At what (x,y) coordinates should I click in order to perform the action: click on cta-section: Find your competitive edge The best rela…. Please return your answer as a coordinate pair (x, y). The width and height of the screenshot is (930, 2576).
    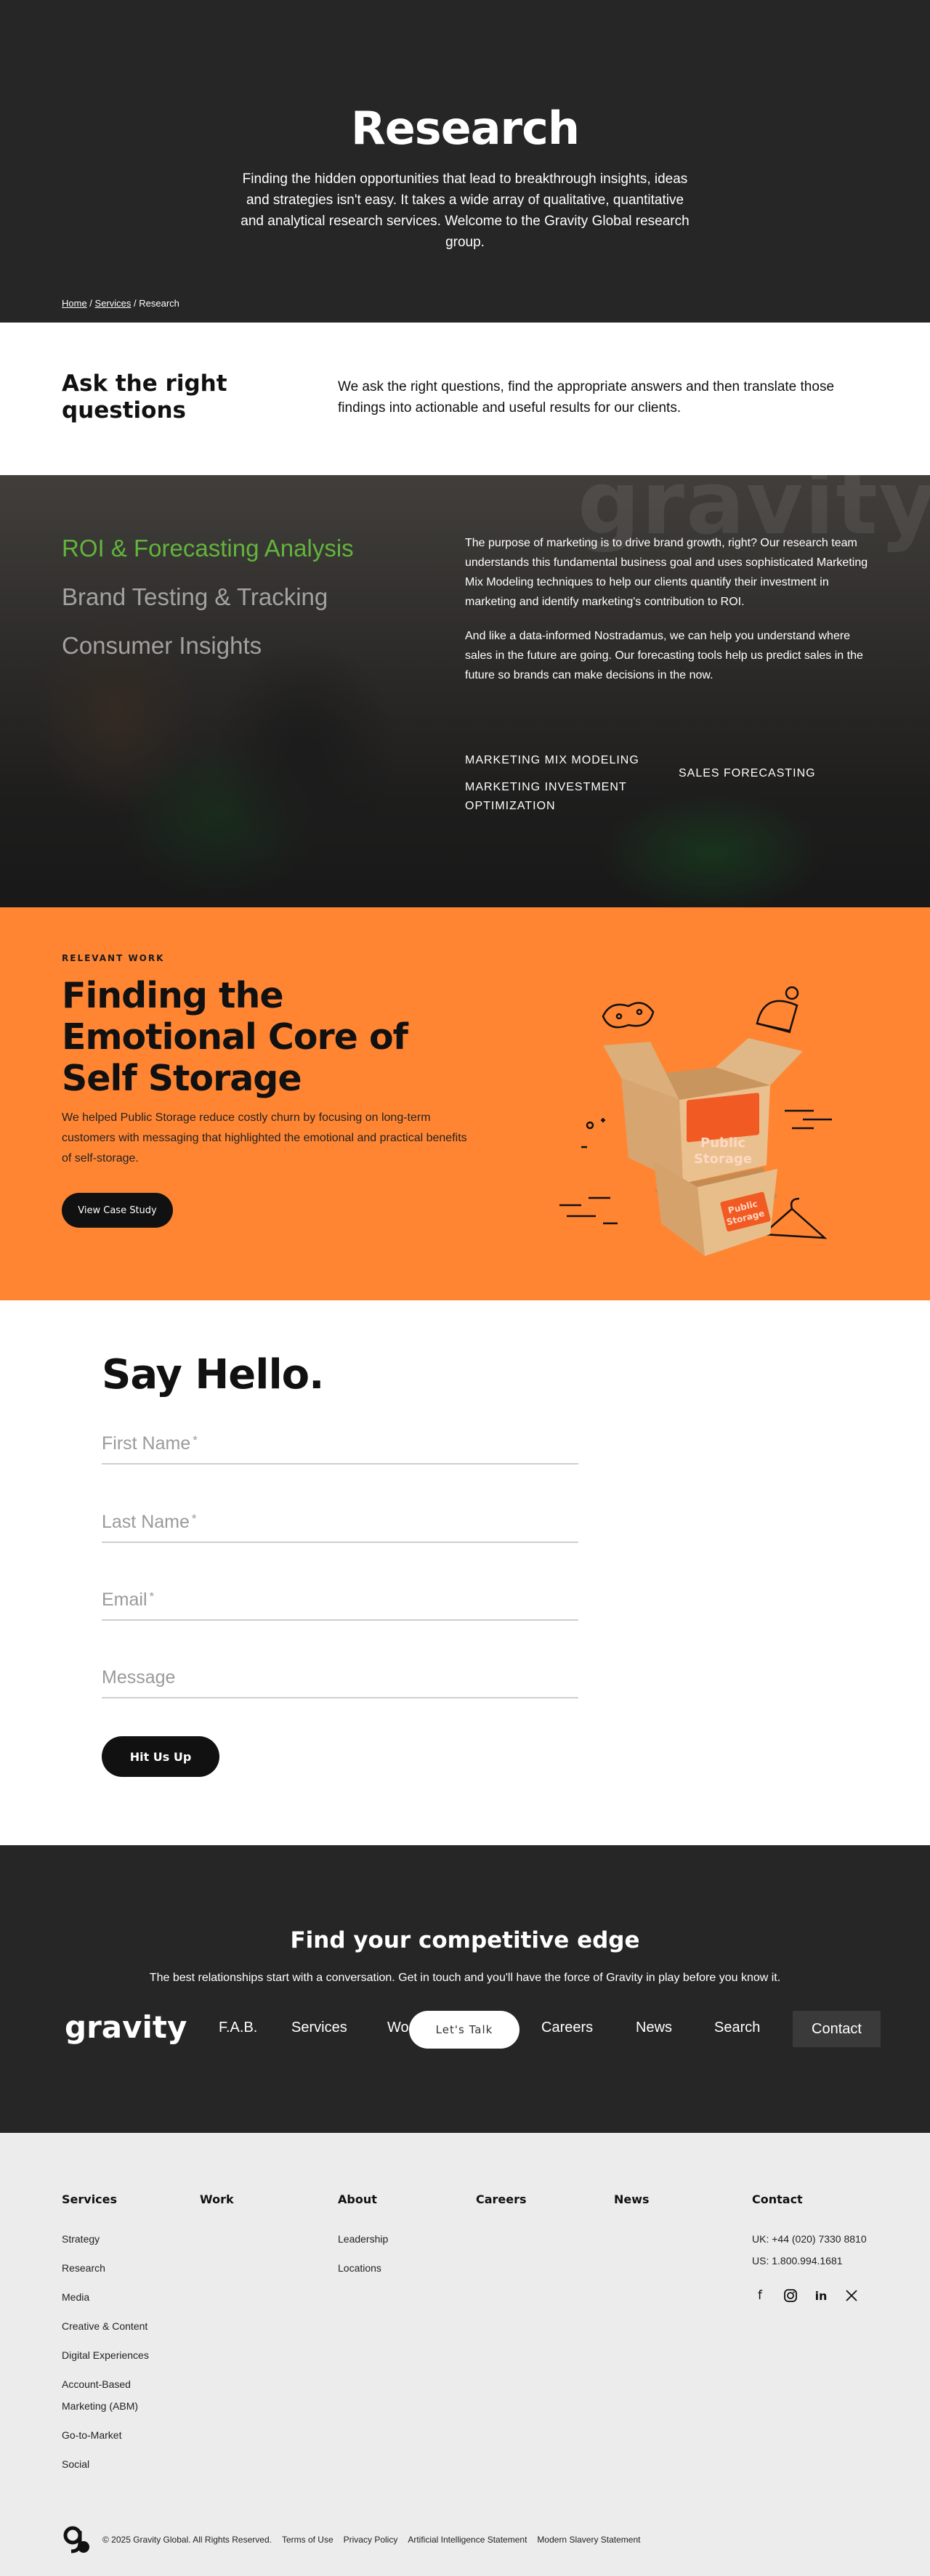
    Looking at the image, I should click on (465, 1989).